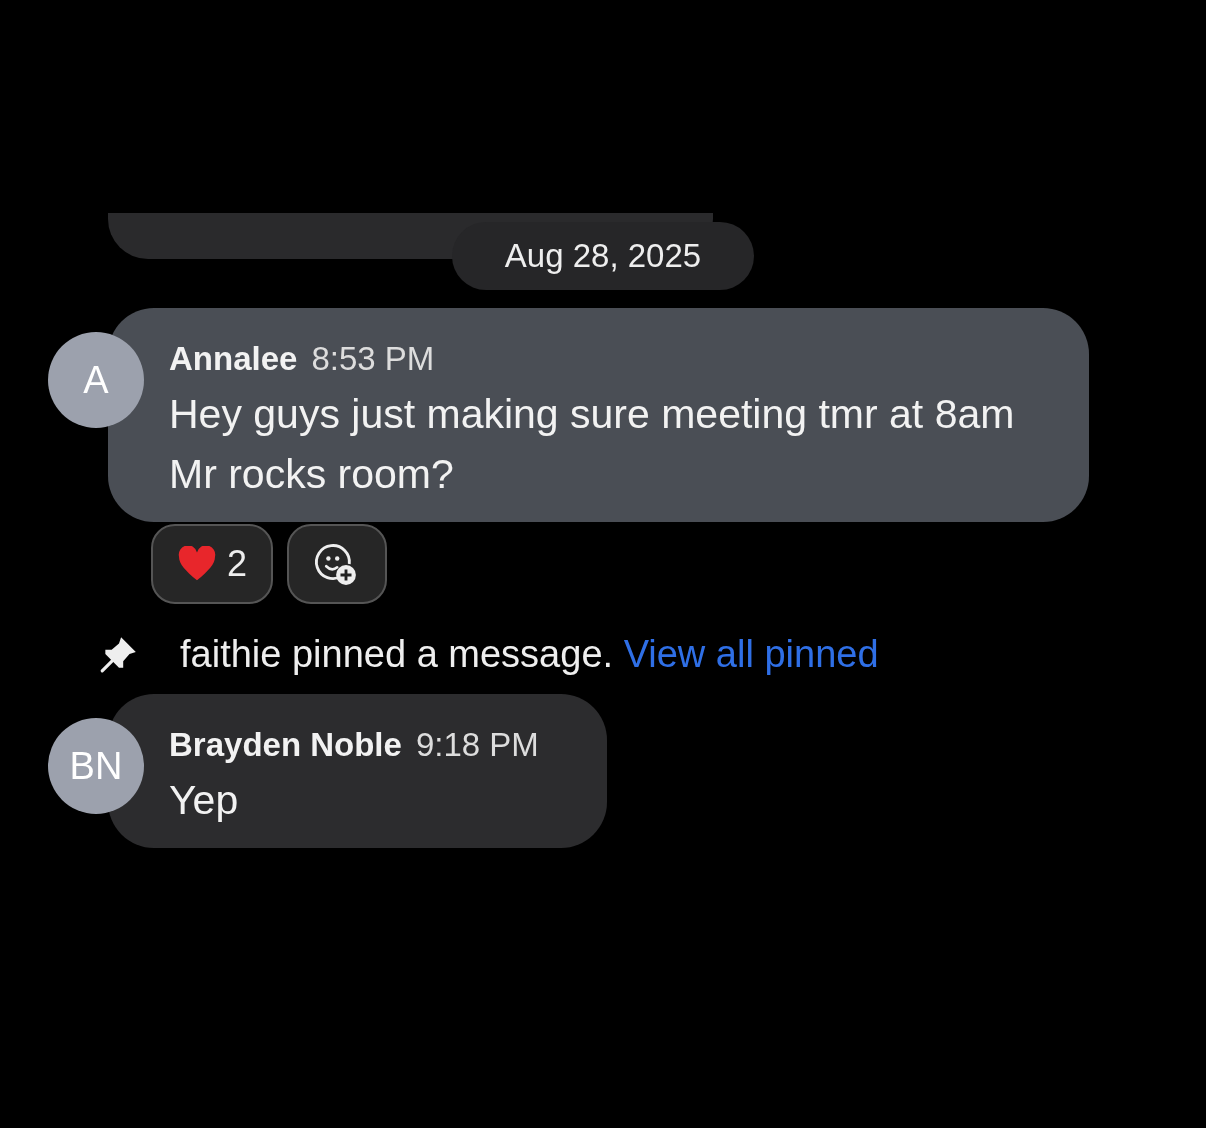  What do you see at coordinates (197, 564) in the screenshot?
I see `heart-icon` at bounding box center [197, 564].